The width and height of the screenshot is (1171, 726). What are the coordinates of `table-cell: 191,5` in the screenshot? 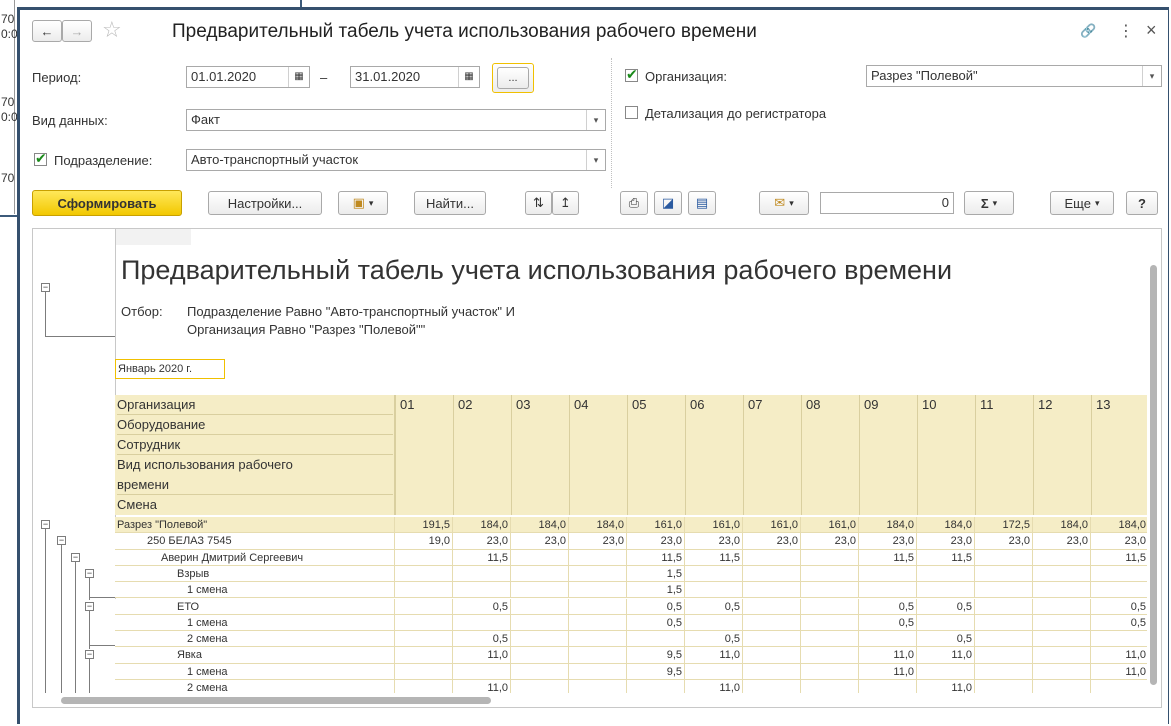 It's located at (424, 525).